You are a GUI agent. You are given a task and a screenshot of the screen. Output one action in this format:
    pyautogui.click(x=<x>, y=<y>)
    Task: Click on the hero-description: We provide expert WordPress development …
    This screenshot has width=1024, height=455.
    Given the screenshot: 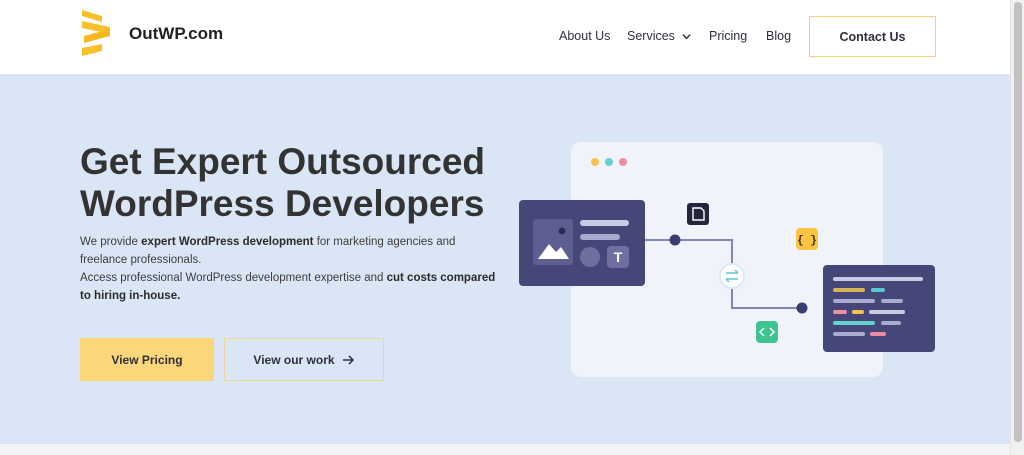 What is the action you would take?
    pyautogui.click(x=290, y=269)
    